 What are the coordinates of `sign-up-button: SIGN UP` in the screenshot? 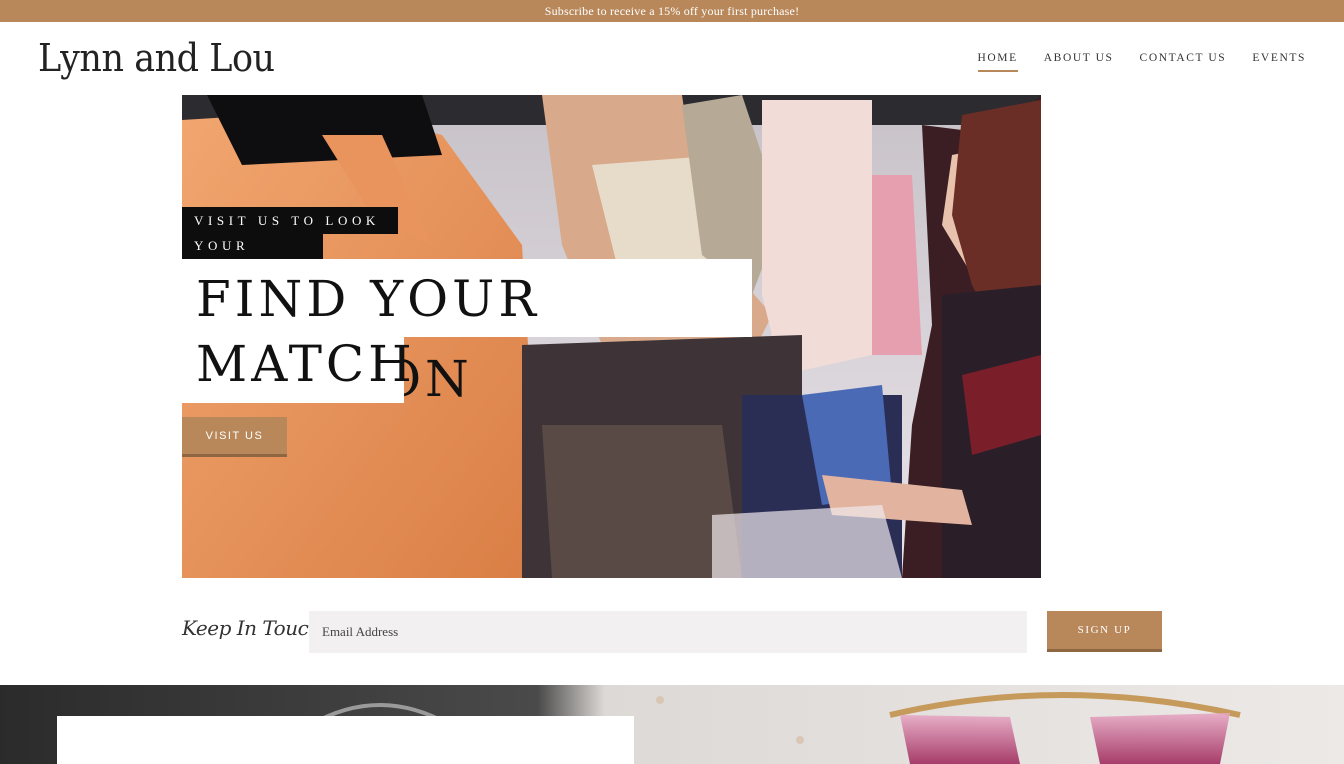 It's located at (1104, 631).